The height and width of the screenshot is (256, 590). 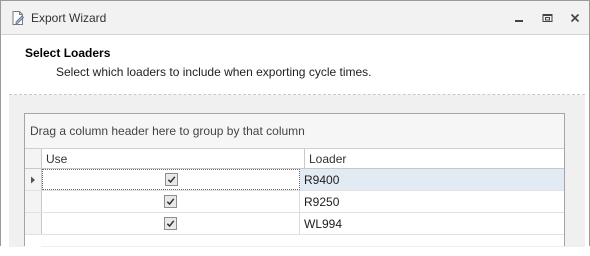 I want to click on column-header-label: Loader, so click(x=328, y=158).